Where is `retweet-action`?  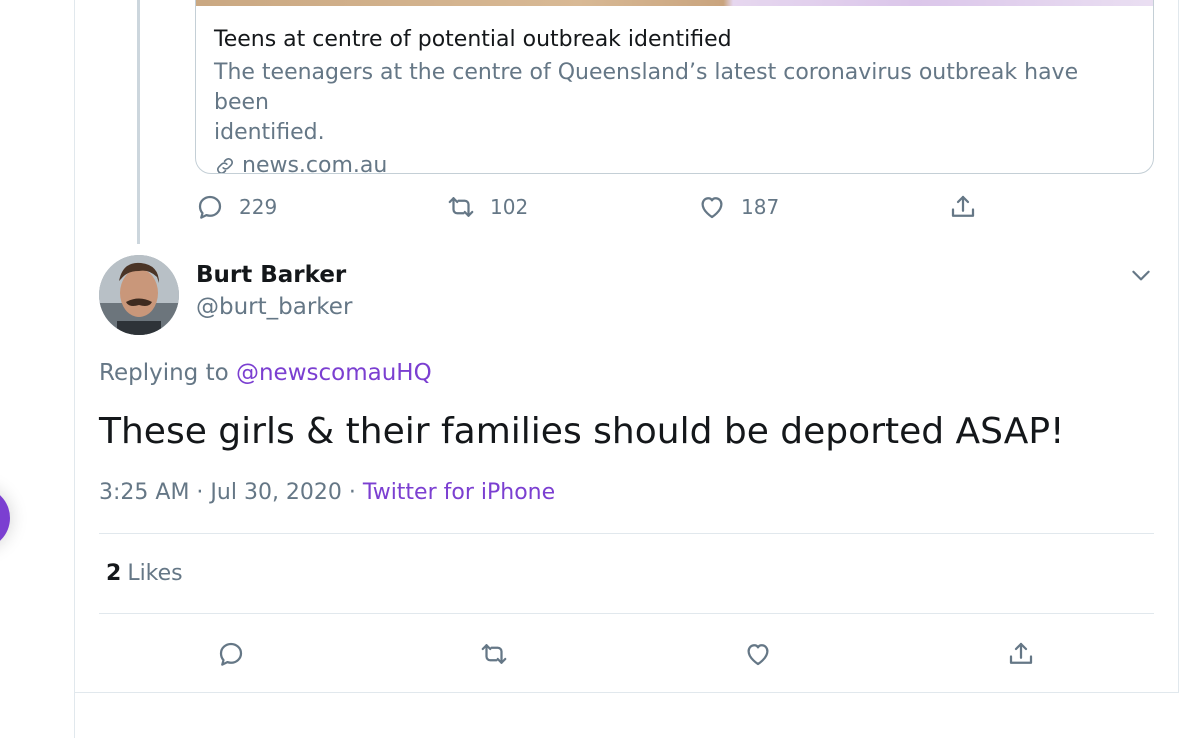 retweet-action is located at coordinates (494, 654).